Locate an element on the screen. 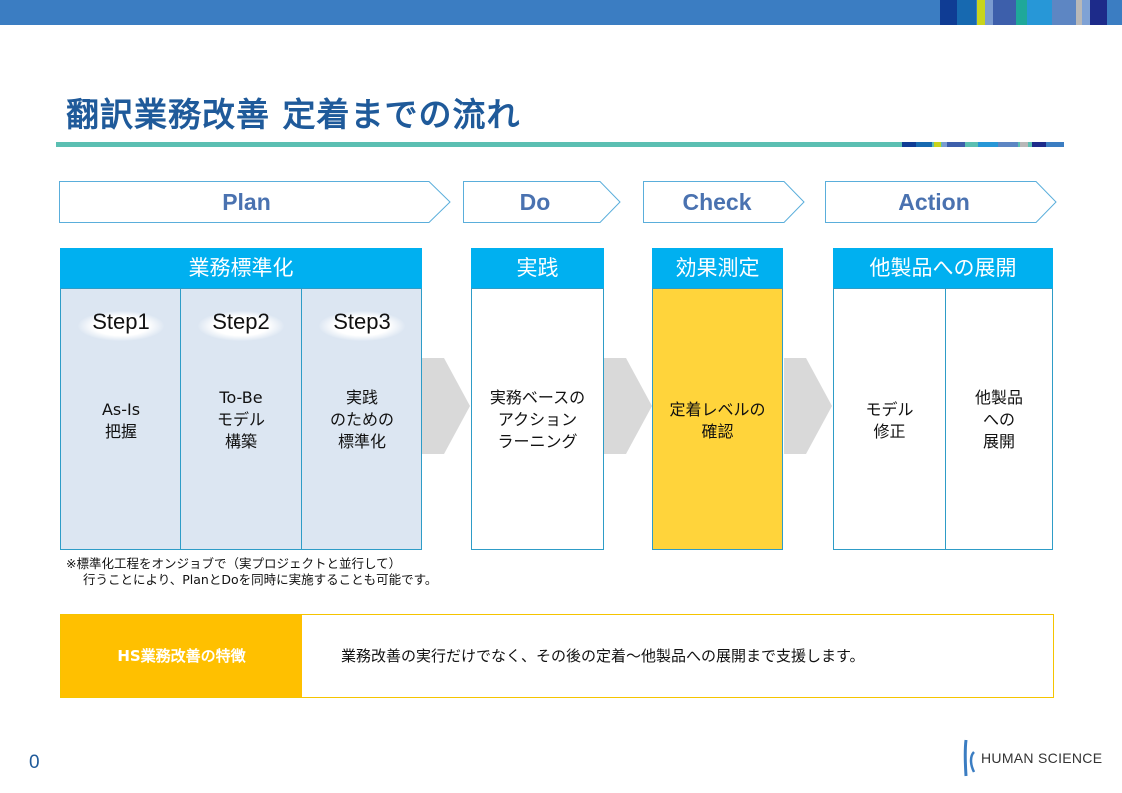 This screenshot has height=793, width=1122. phase-label: Check is located at coordinates (717, 202).